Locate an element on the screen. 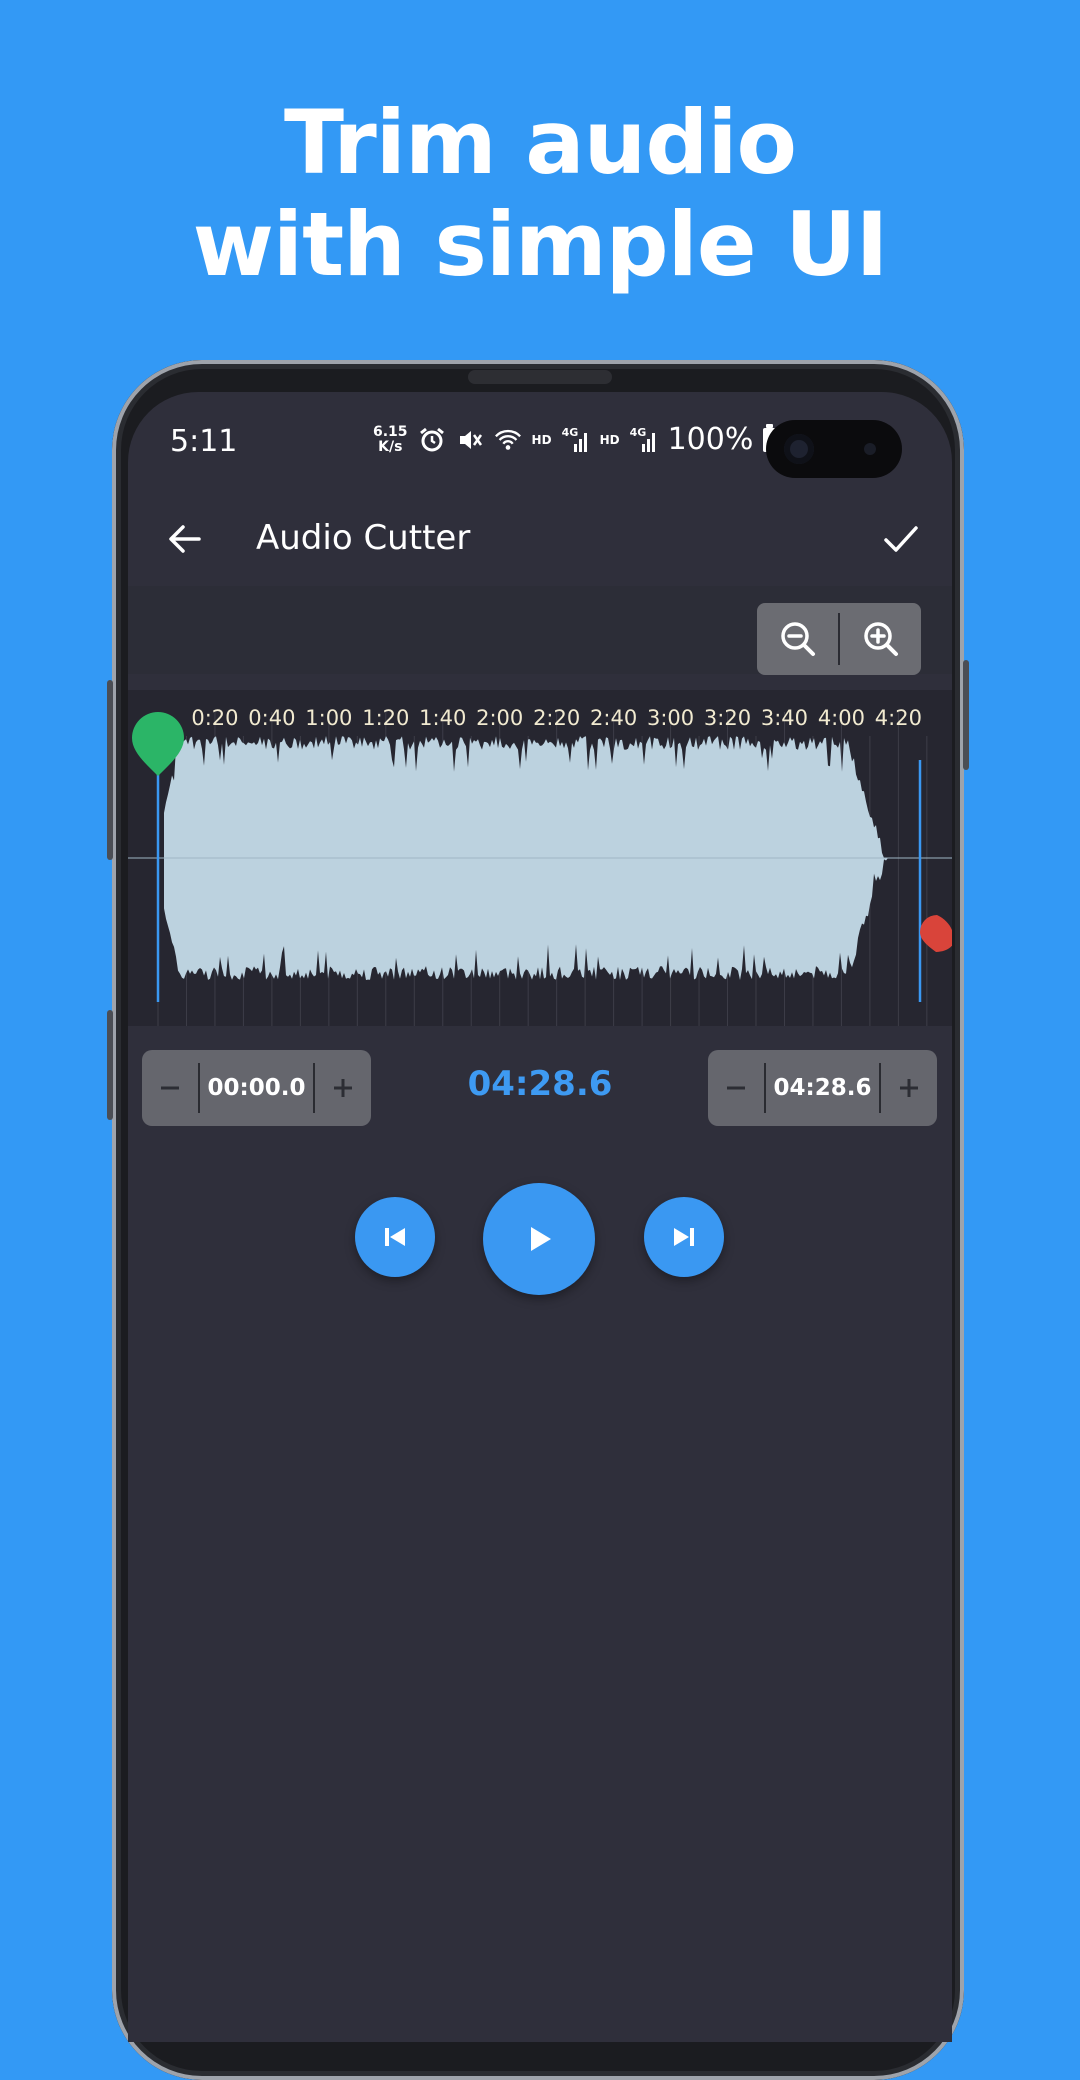  app-title: Audio Cutter is located at coordinates (363, 538).